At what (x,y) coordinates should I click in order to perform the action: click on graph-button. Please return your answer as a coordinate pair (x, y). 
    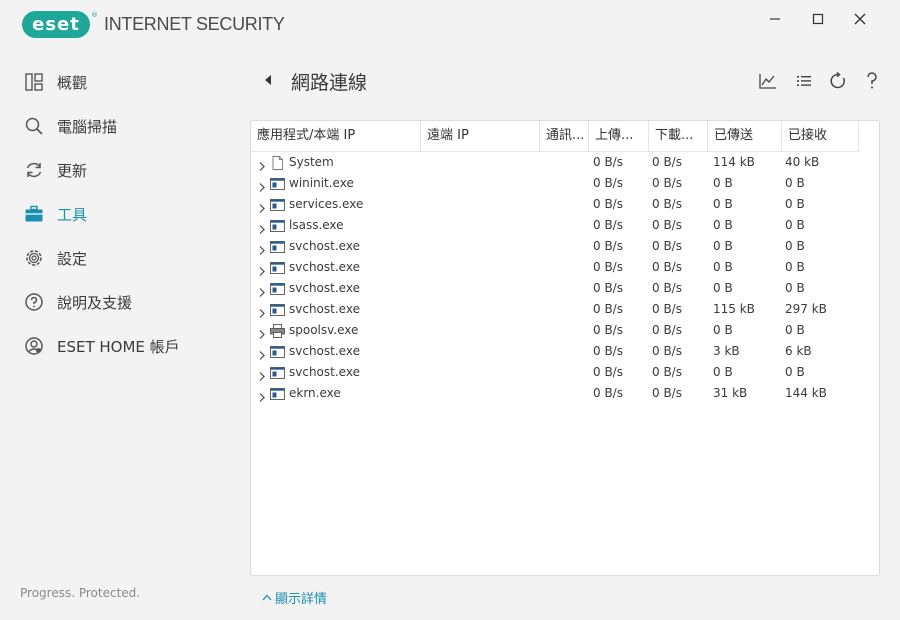
    Looking at the image, I should click on (768, 81).